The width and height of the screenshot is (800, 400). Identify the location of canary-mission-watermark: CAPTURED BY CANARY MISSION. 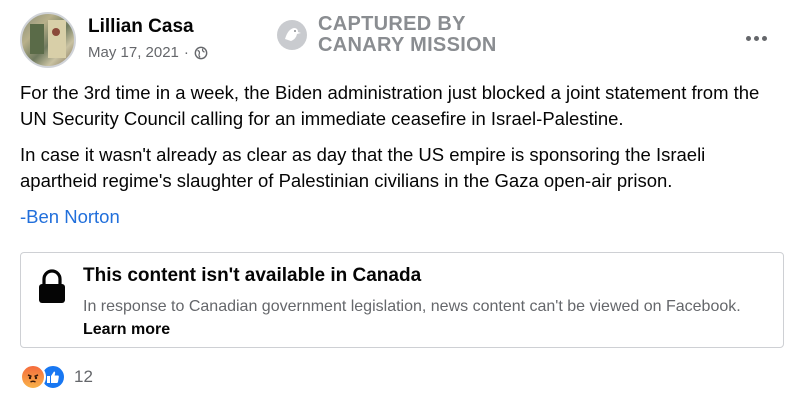
(386, 35).